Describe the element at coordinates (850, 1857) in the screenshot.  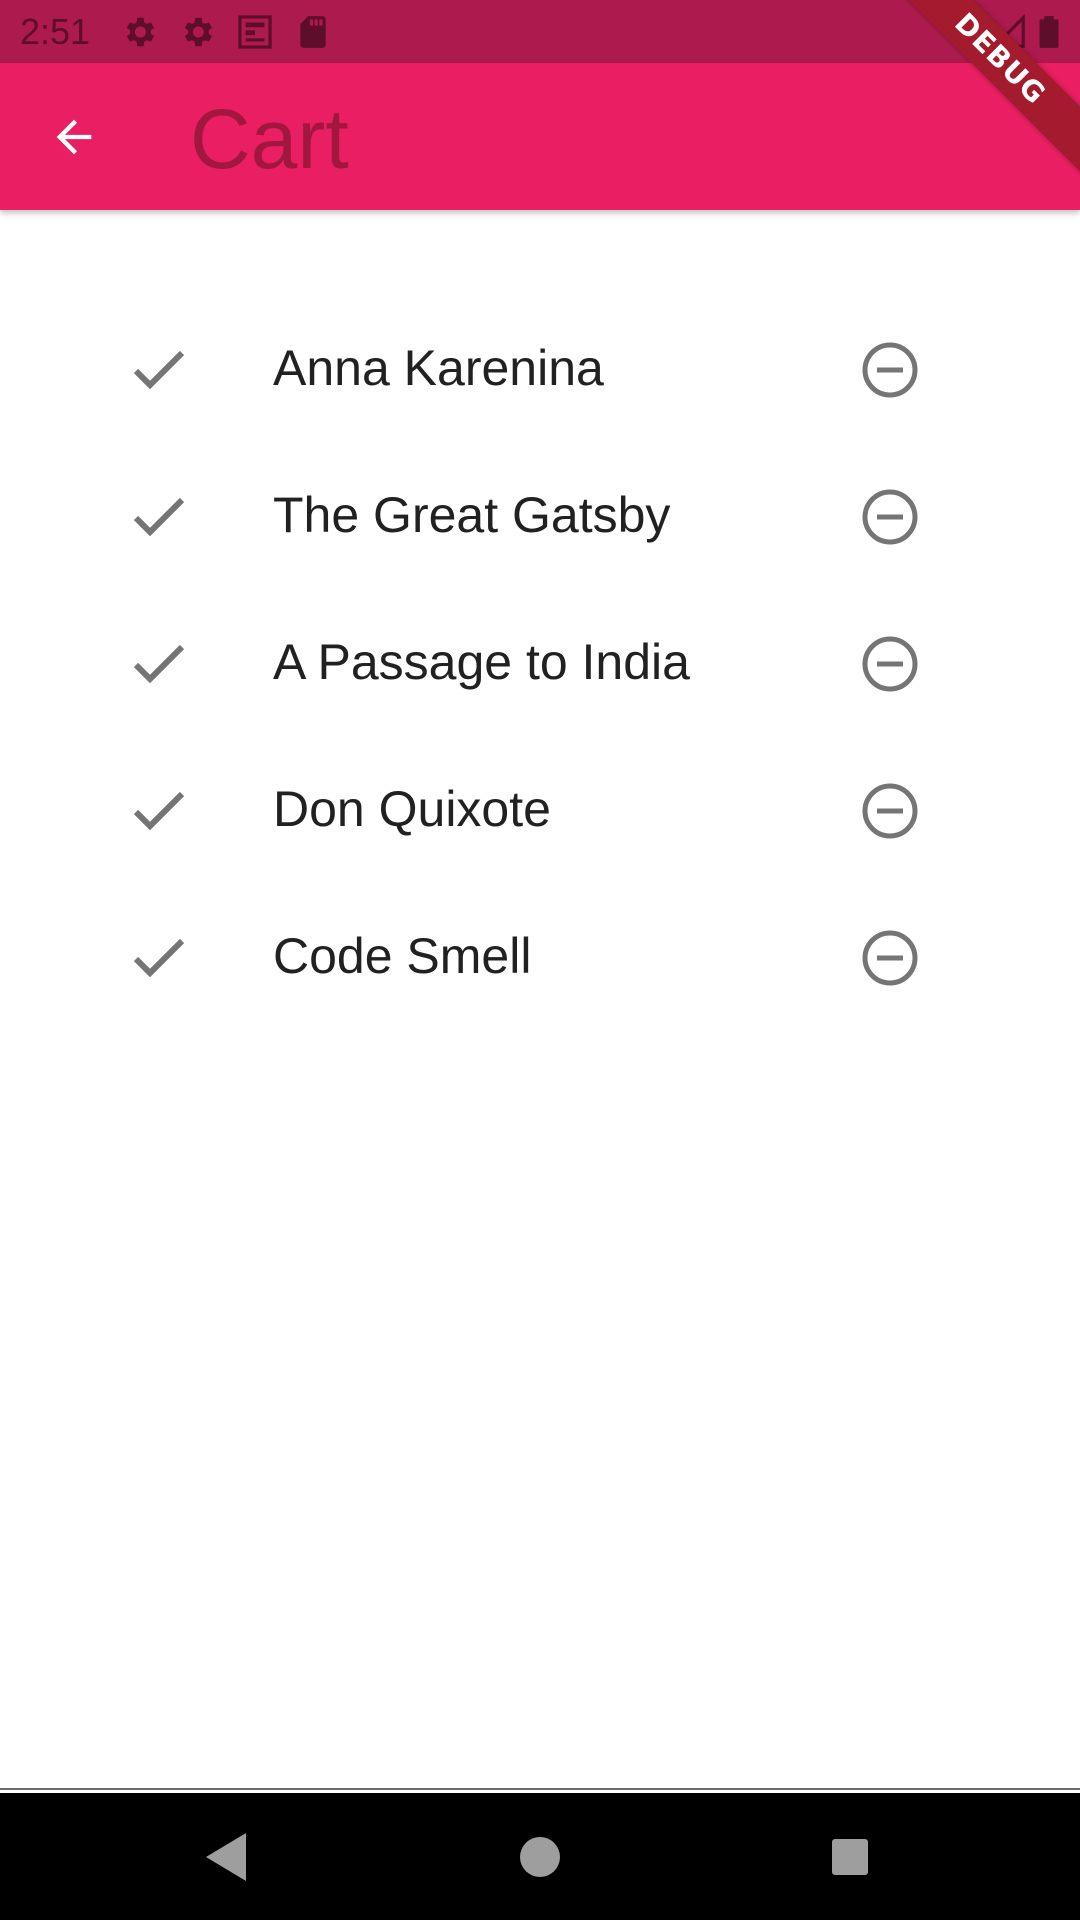
I see `recents-square-icon` at that location.